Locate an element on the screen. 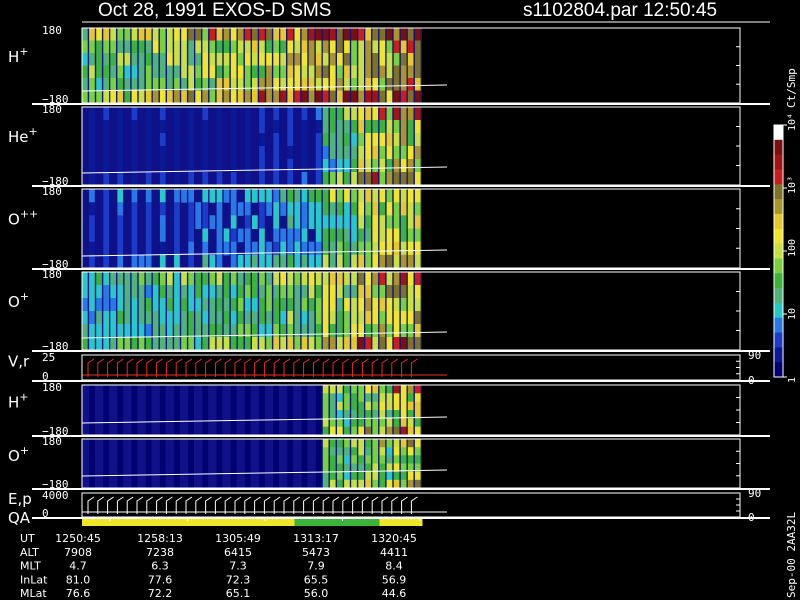  ephemeris-value: 1250:45 is located at coordinates (78, 538).